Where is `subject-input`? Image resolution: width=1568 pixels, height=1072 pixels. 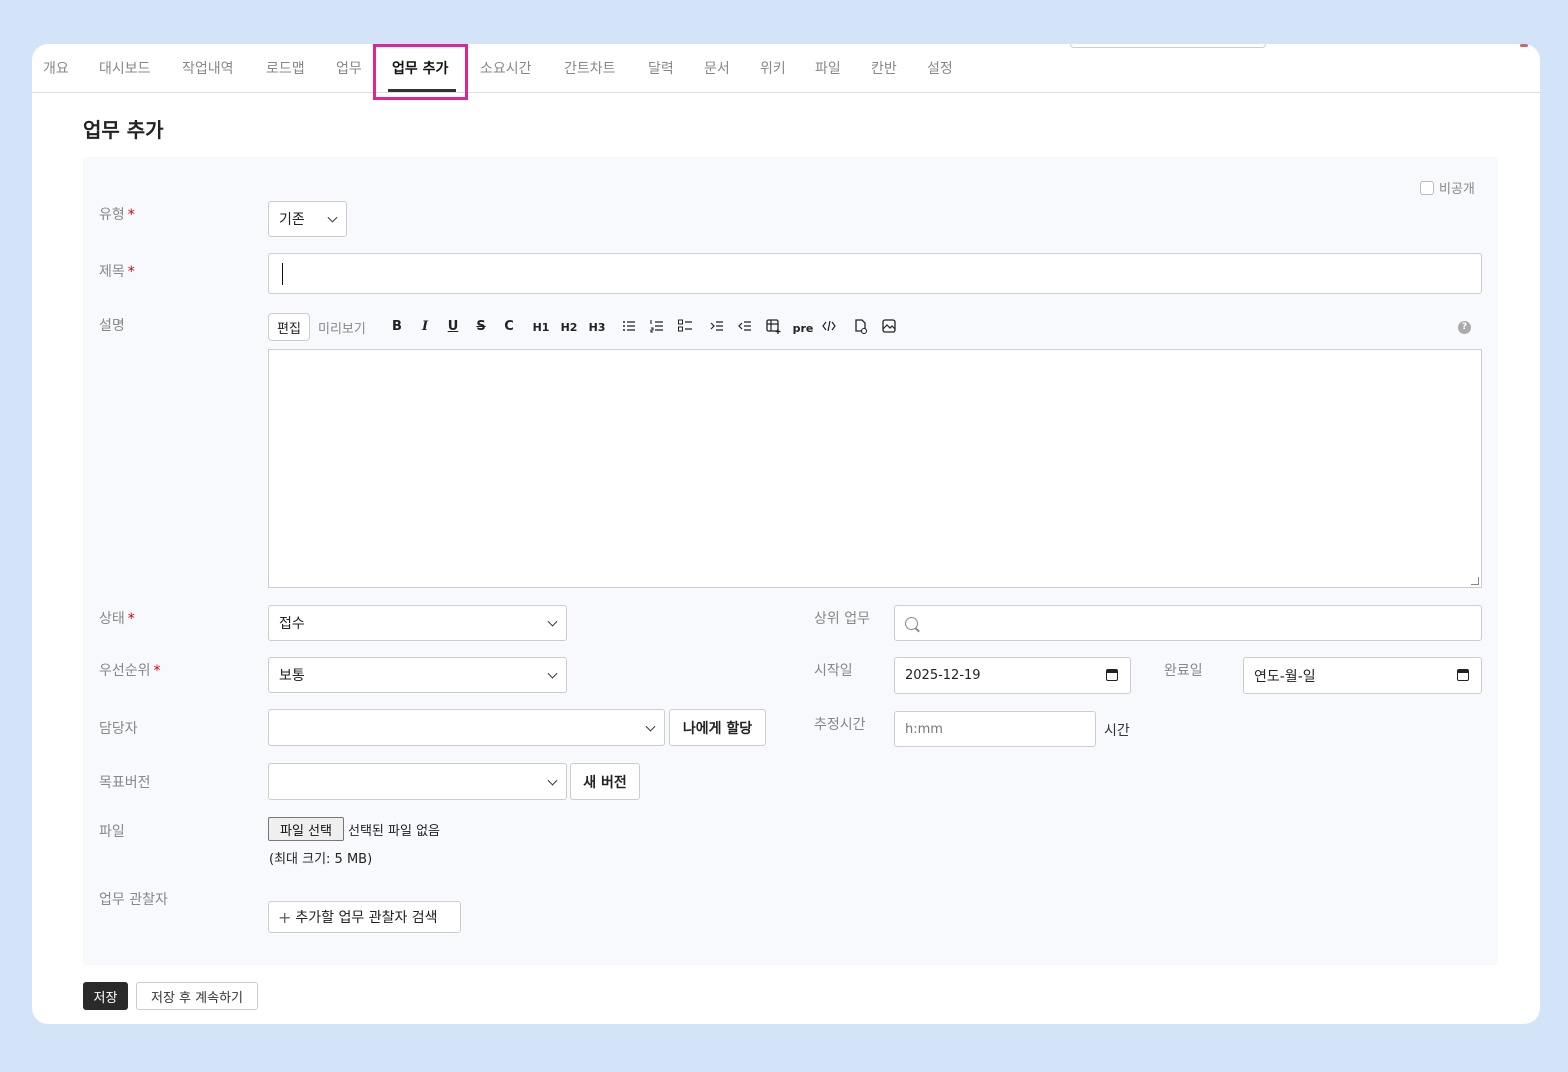
subject-input is located at coordinates (875, 273).